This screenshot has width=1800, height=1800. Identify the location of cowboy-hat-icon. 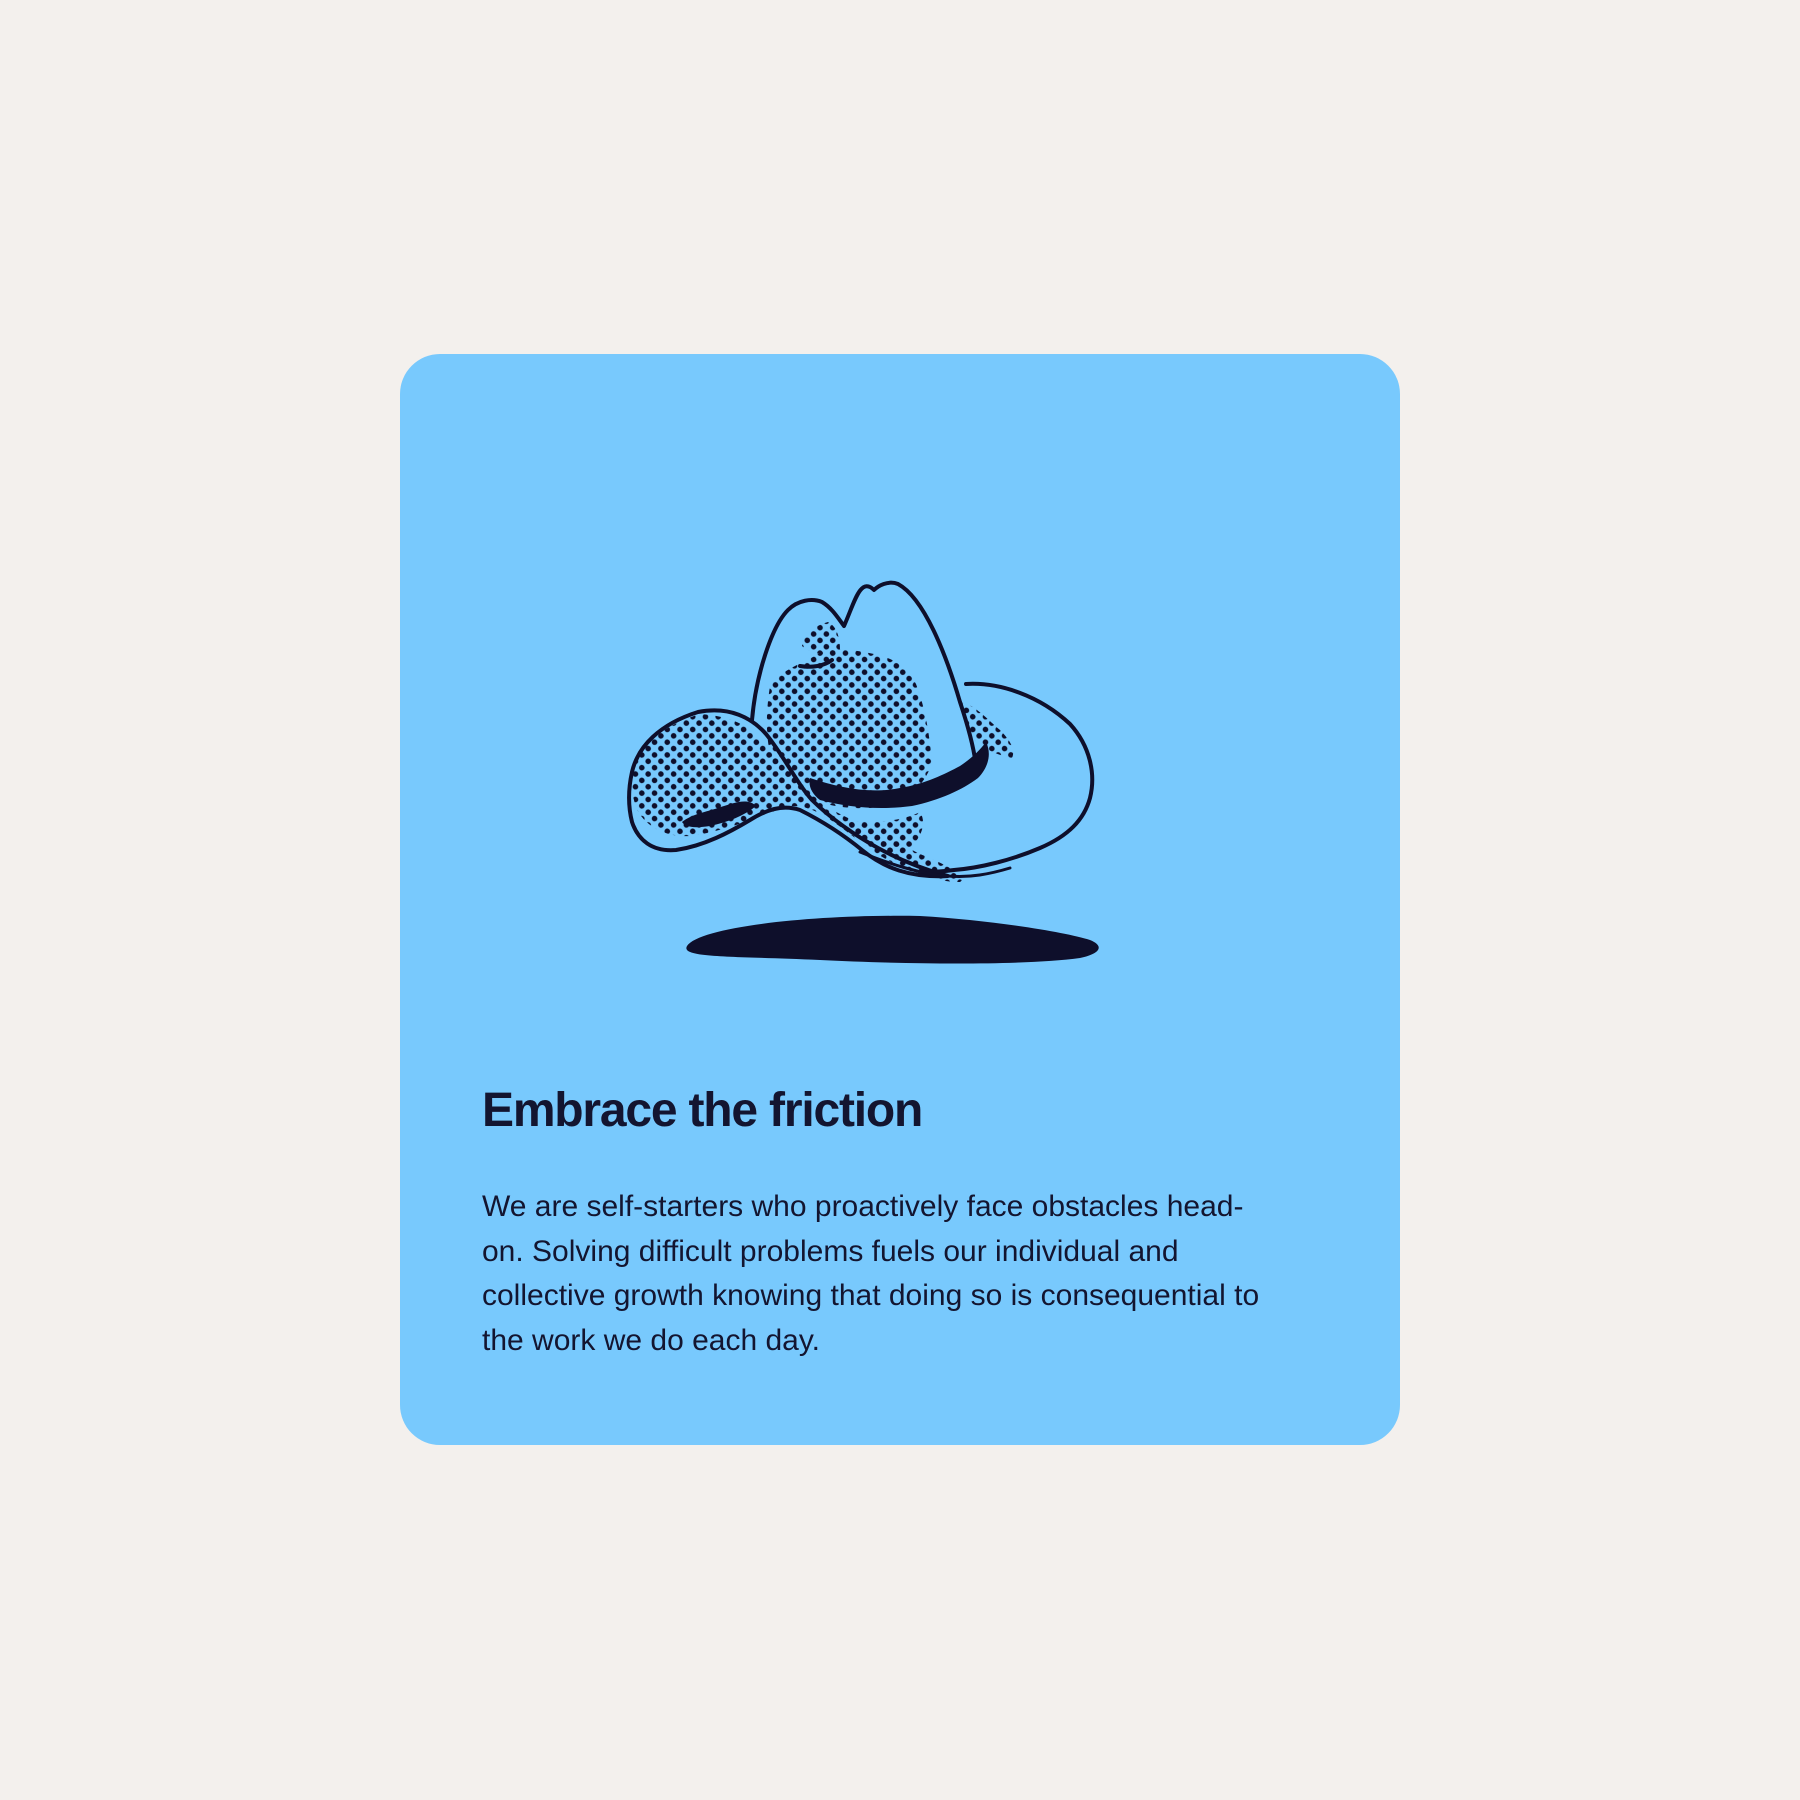
(863, 772).